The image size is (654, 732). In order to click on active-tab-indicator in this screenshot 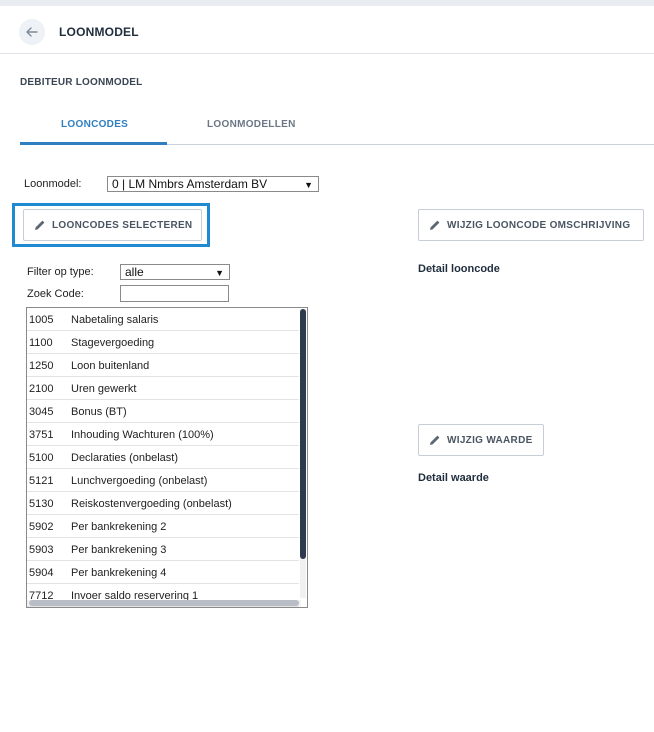, I will do `click(93, 143)`.